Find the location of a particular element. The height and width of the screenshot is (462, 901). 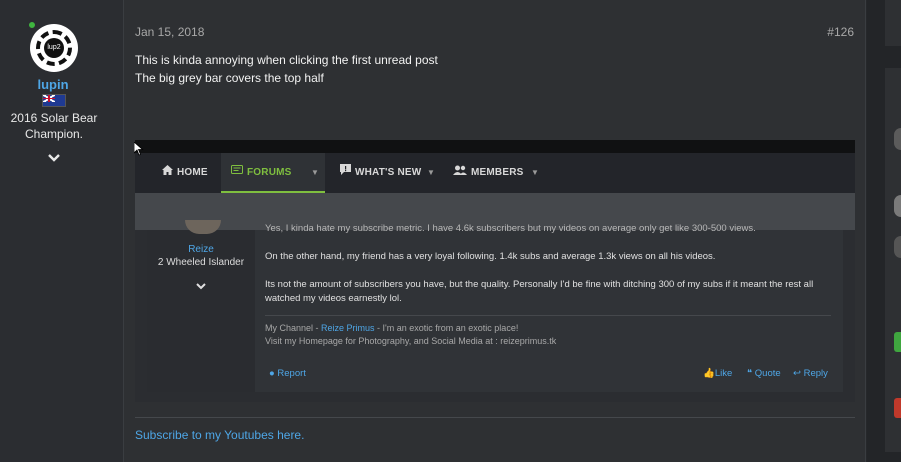

user-title: 2016 Solar Bear Champion. is located at coordinates (54, 126).